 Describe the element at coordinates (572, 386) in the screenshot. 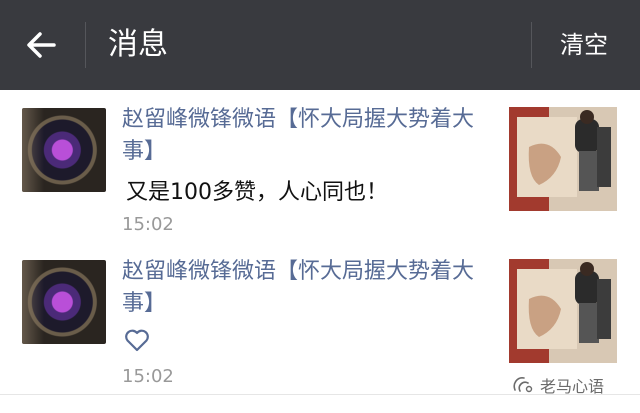

I see `watermark-text: 老马心语` at that location.